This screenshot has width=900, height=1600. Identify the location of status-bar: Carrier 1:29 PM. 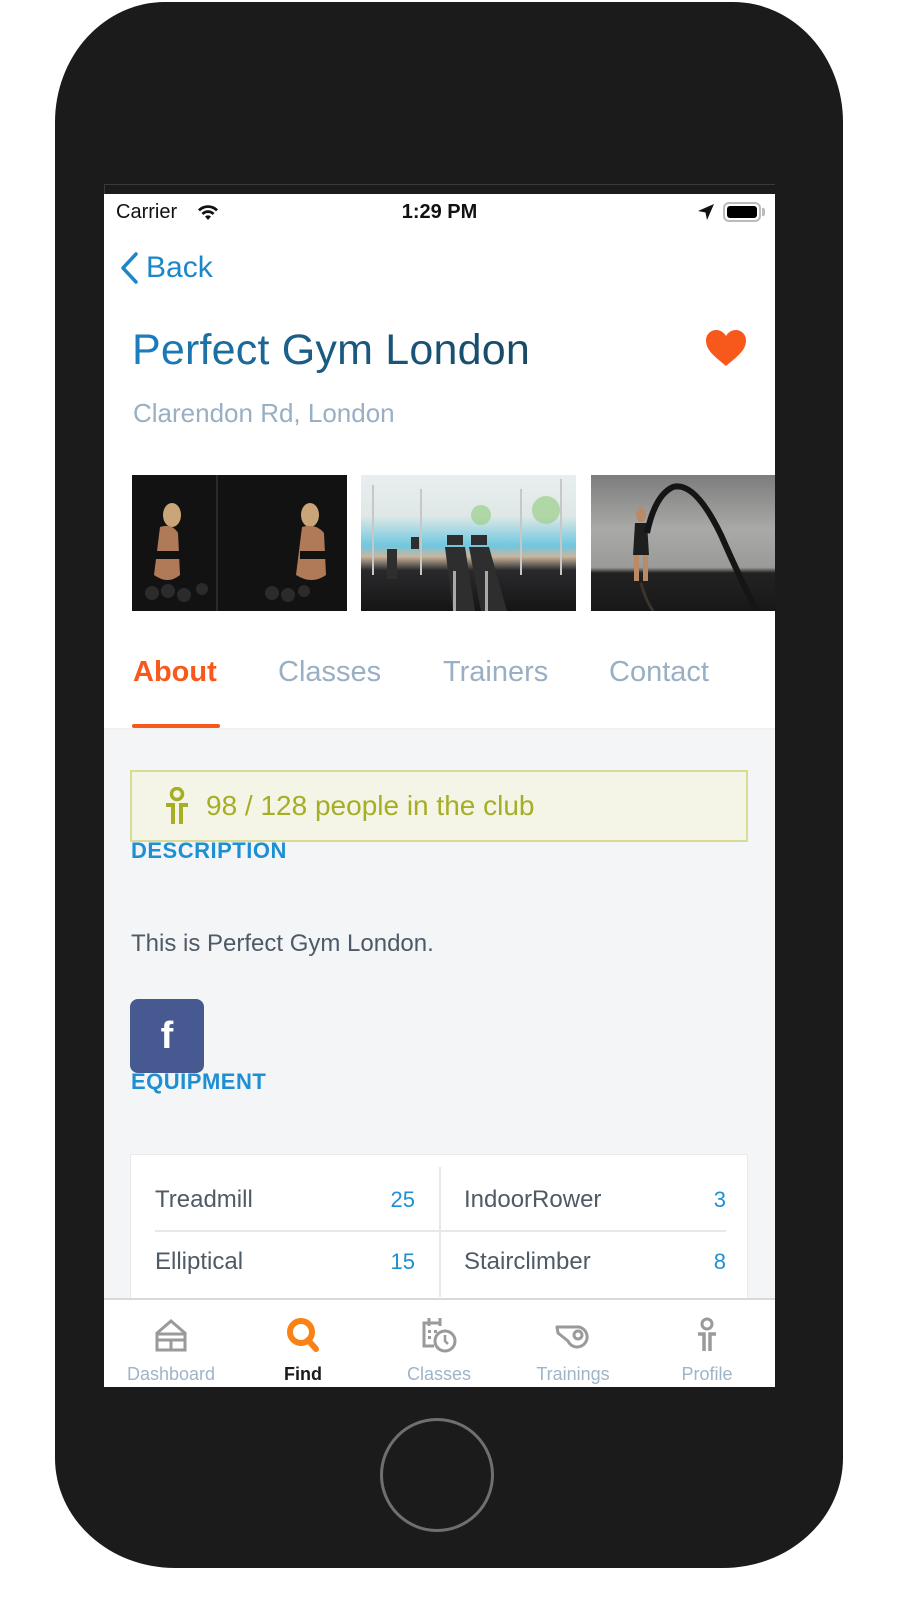
(439, 213).